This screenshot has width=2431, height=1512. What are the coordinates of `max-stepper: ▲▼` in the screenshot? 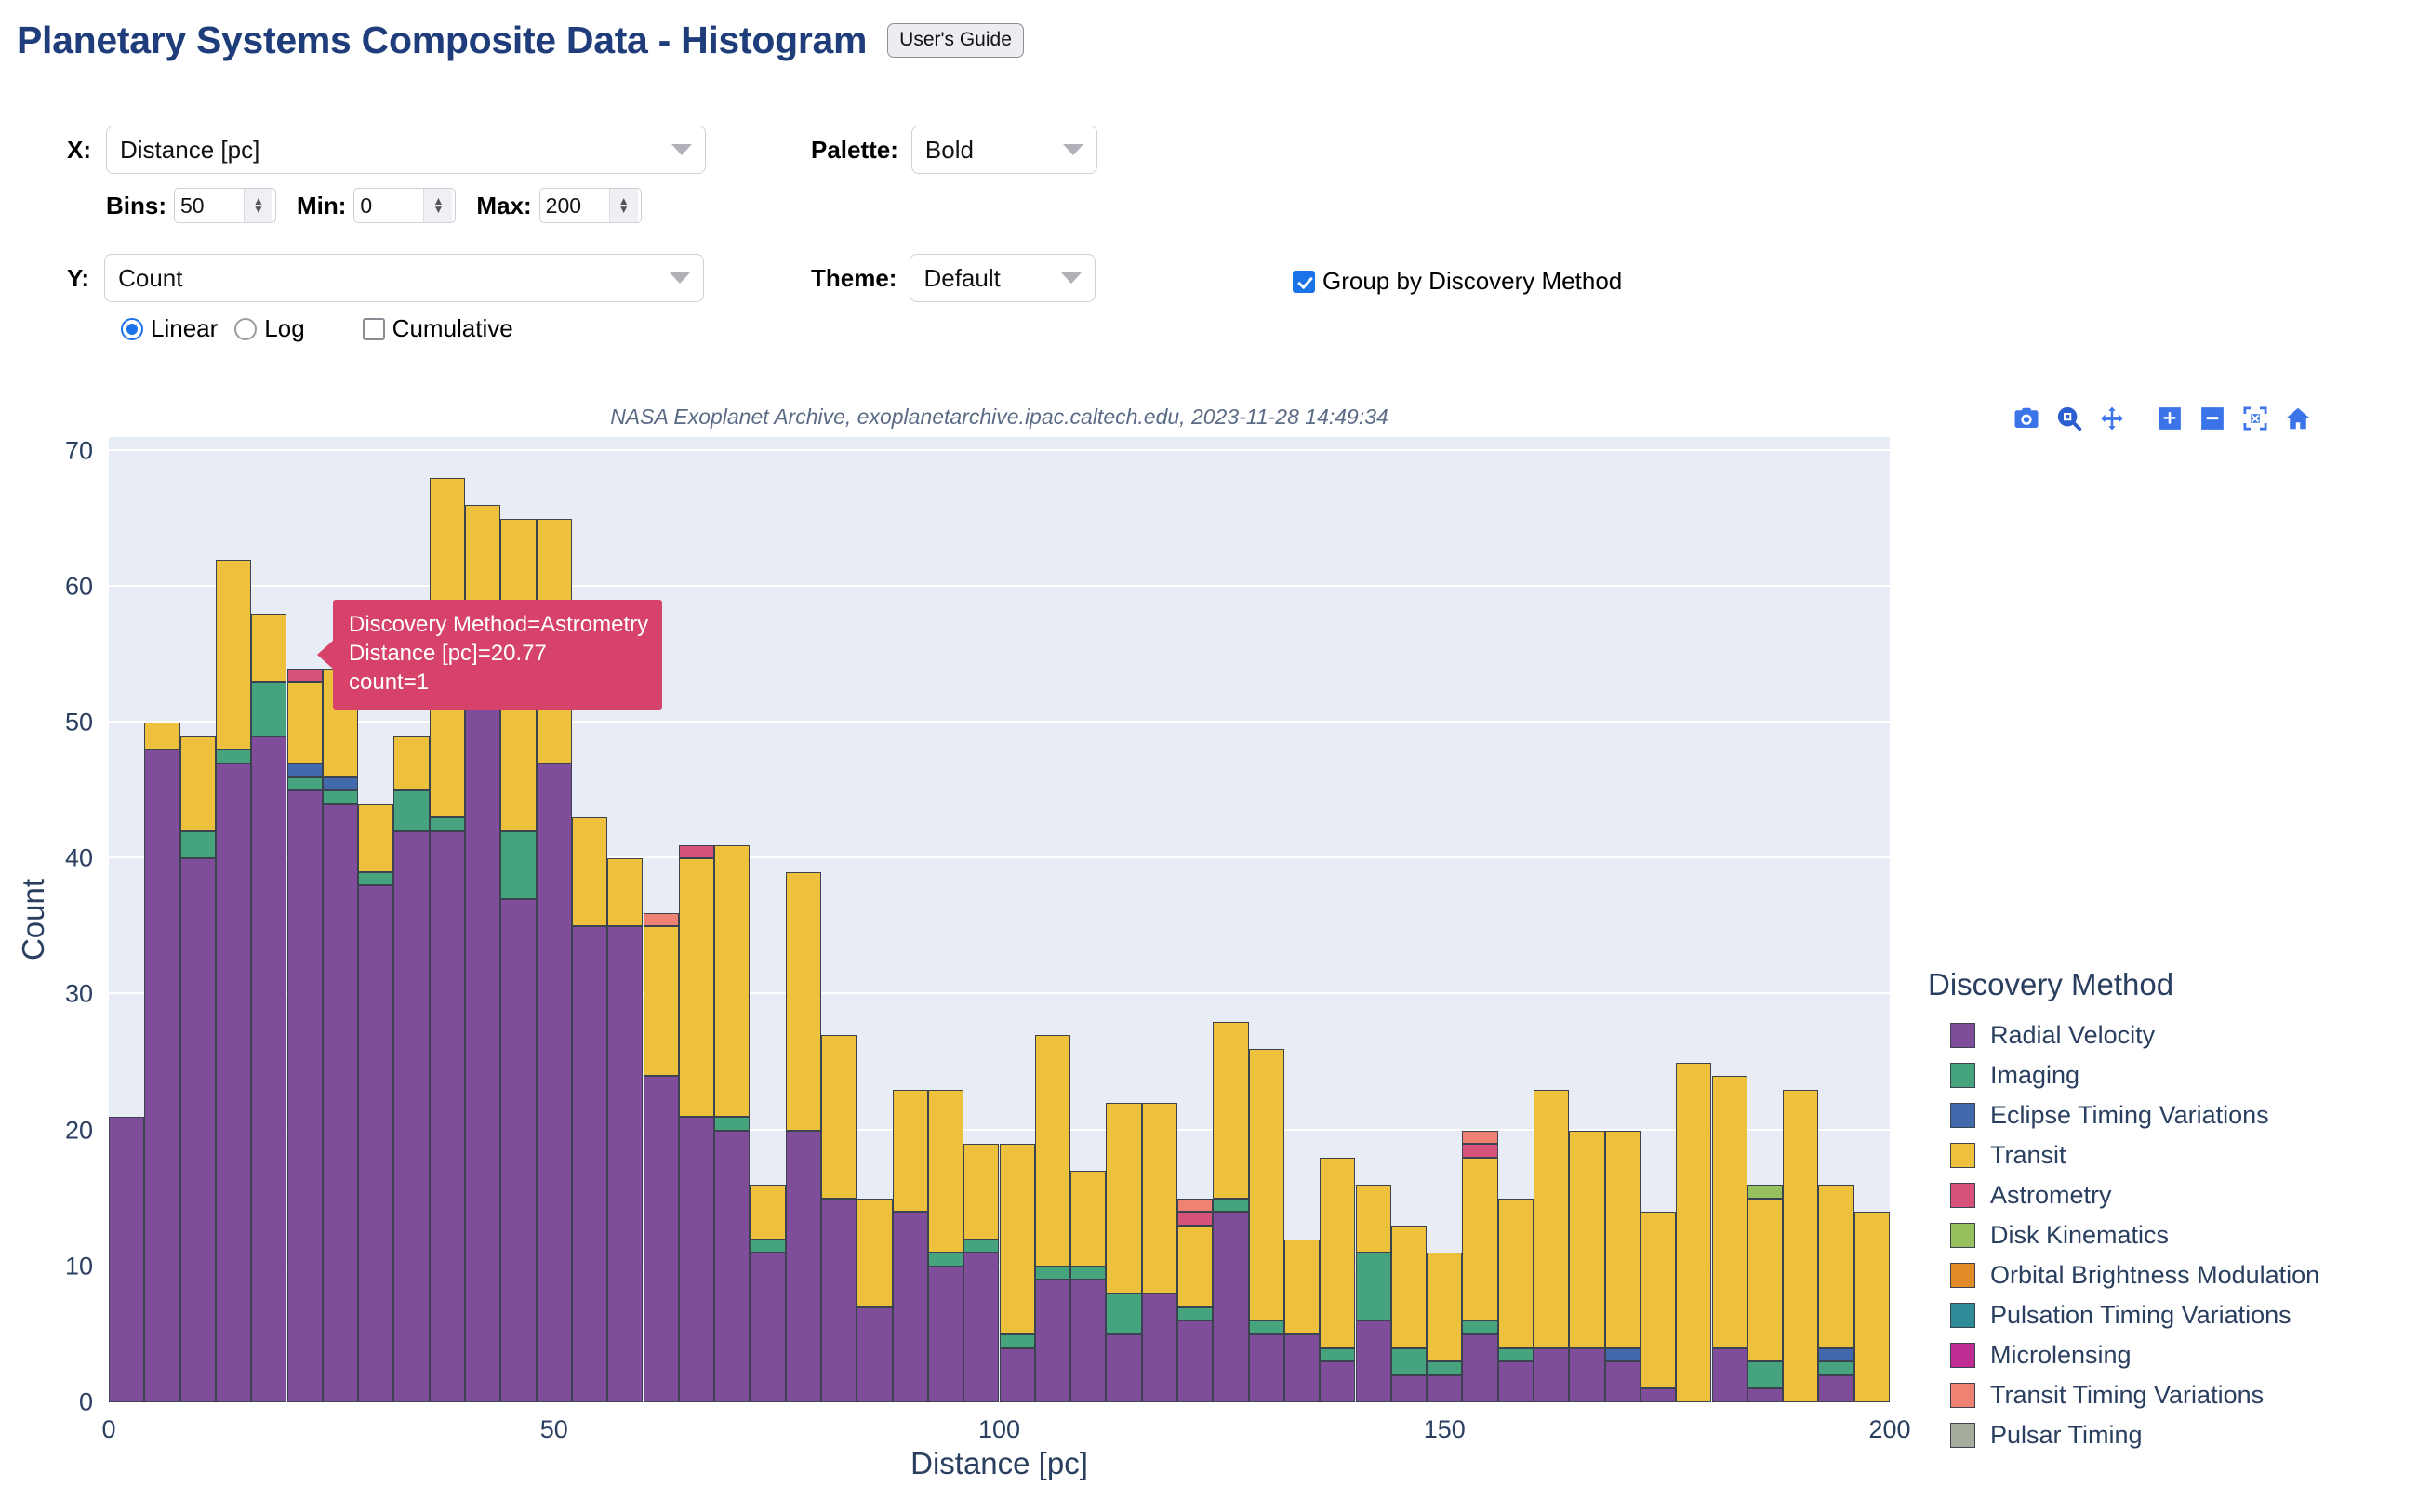 It's located at (590, 205).